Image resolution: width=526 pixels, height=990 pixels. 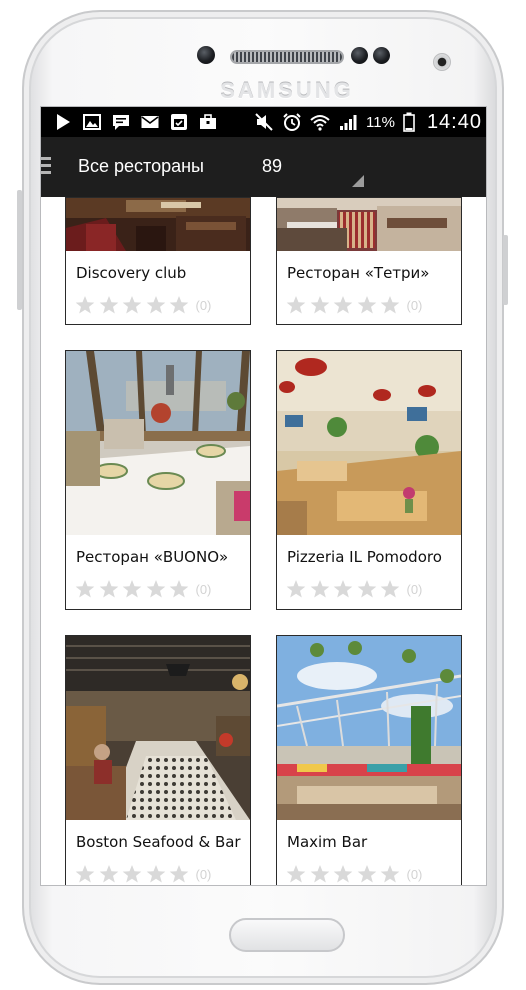 What do you see at coordinates (206, 55) in the screenshot?
I see `front-camera-icon` at bounding box center [206, 55].